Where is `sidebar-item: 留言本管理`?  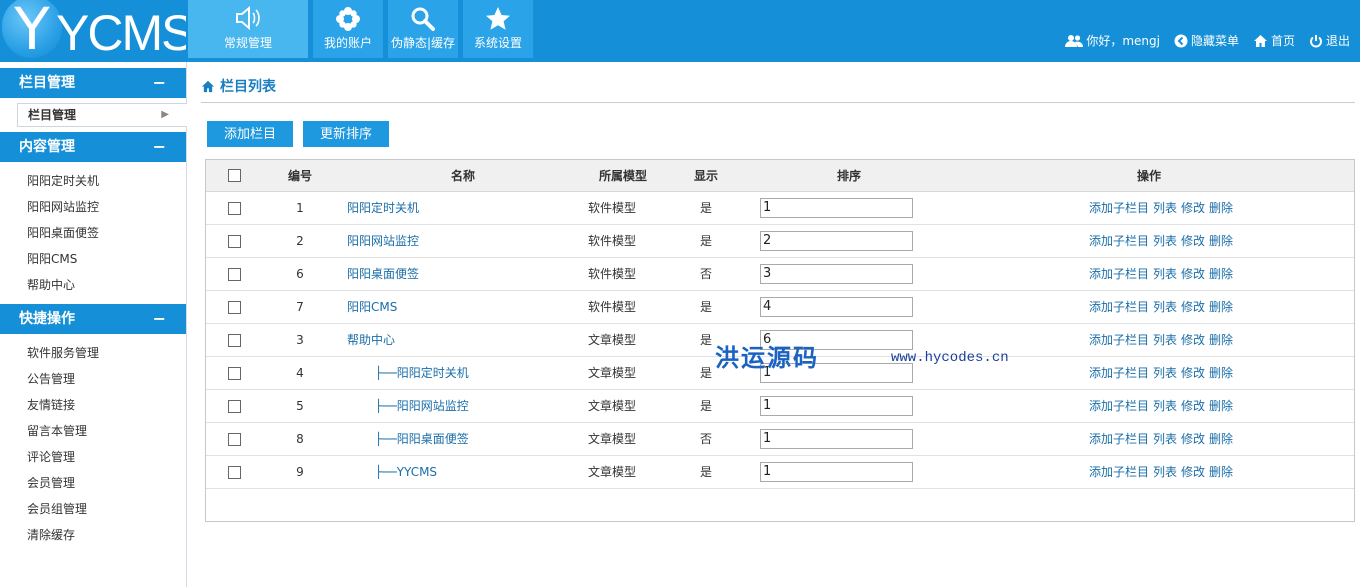 sidebar-item: 留言本管理 is located at coordinates (93, 431).